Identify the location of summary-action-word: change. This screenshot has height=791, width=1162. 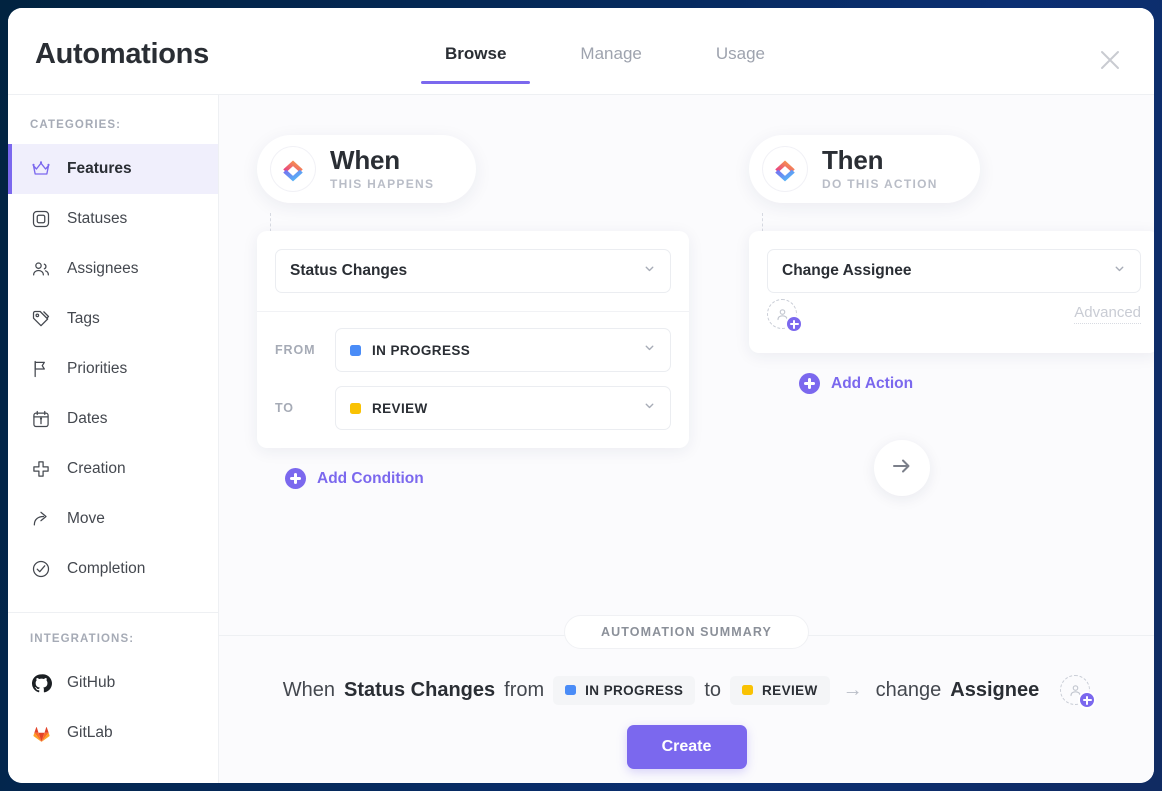
(908, 689).